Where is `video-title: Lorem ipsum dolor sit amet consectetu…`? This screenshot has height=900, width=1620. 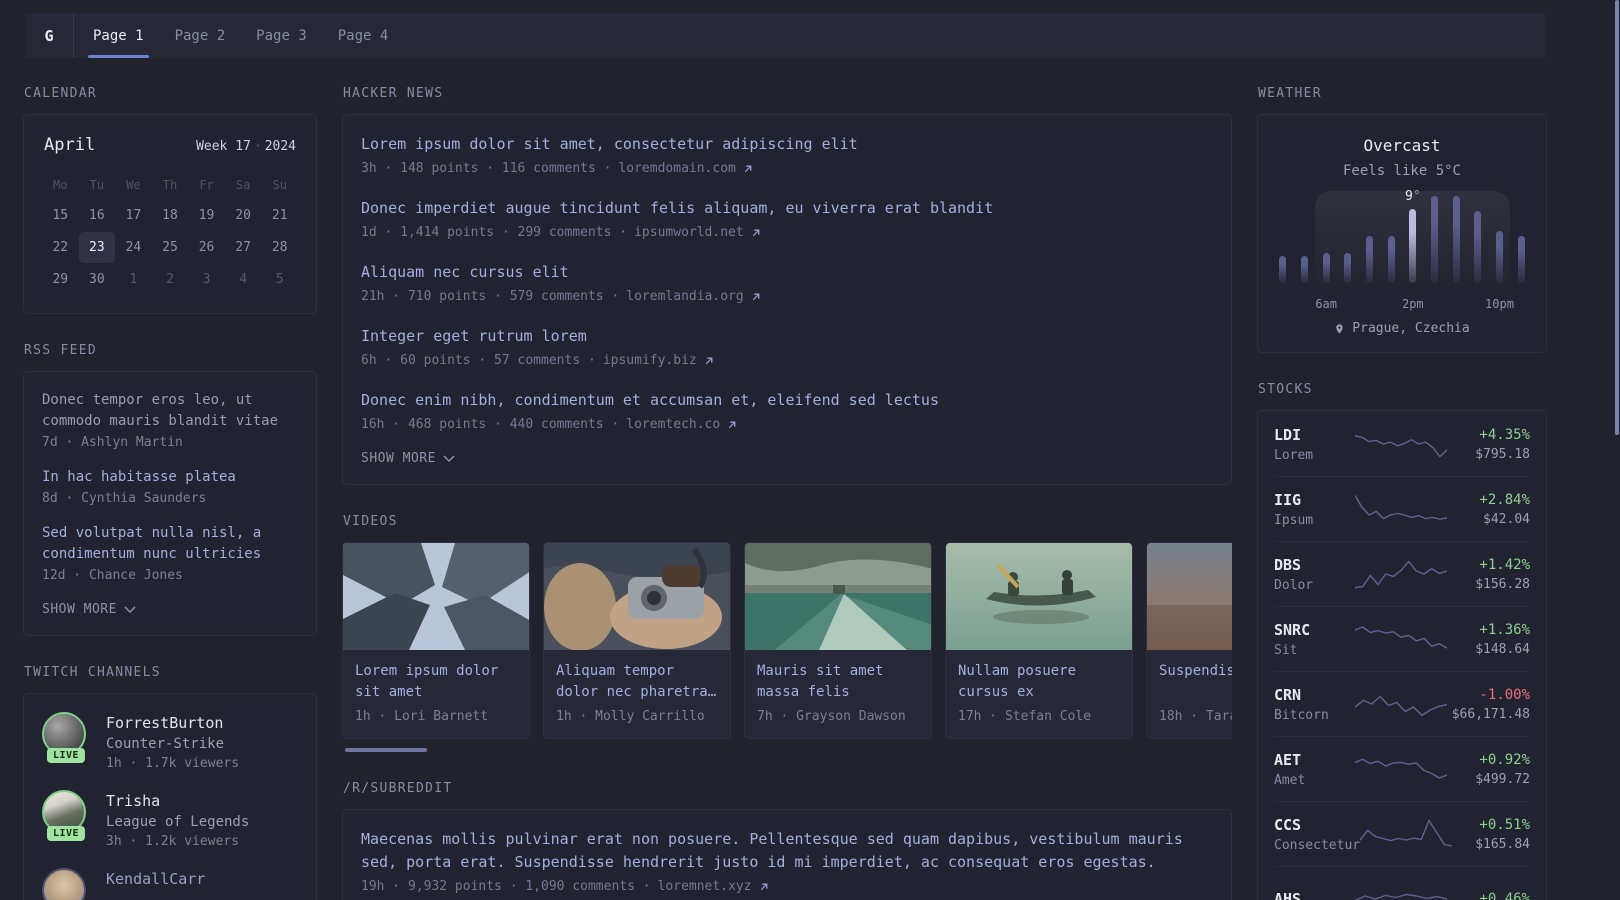
video-title: Lorem ipsum dolor sit amet consectetu… is located at coordinates (436, 682).